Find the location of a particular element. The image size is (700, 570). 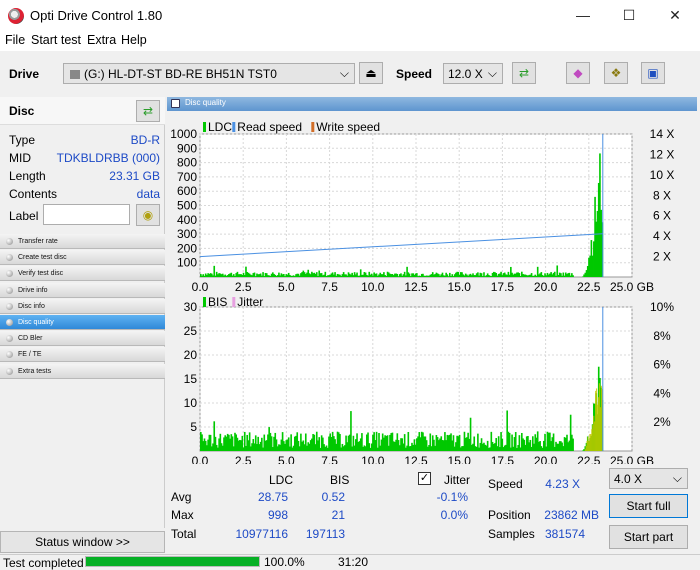

settings-icon: ◉ is located at coordinates (148, 215).